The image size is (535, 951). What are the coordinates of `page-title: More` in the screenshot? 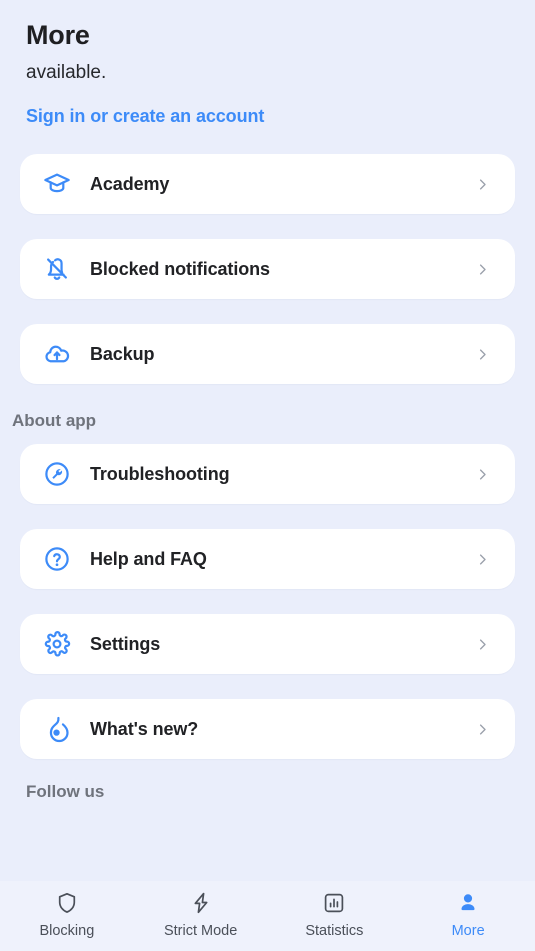 It's located at (58, 35).